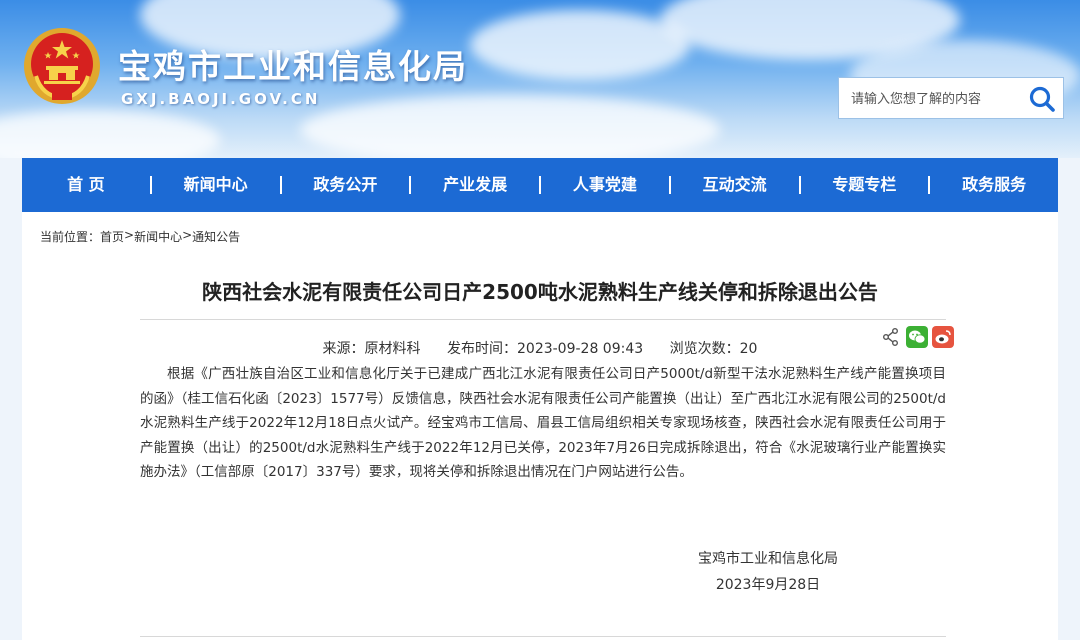 Image resolution: width=1080 pixels, height=640 pixels. I want to click on wechat-icon, so click(917, 337).